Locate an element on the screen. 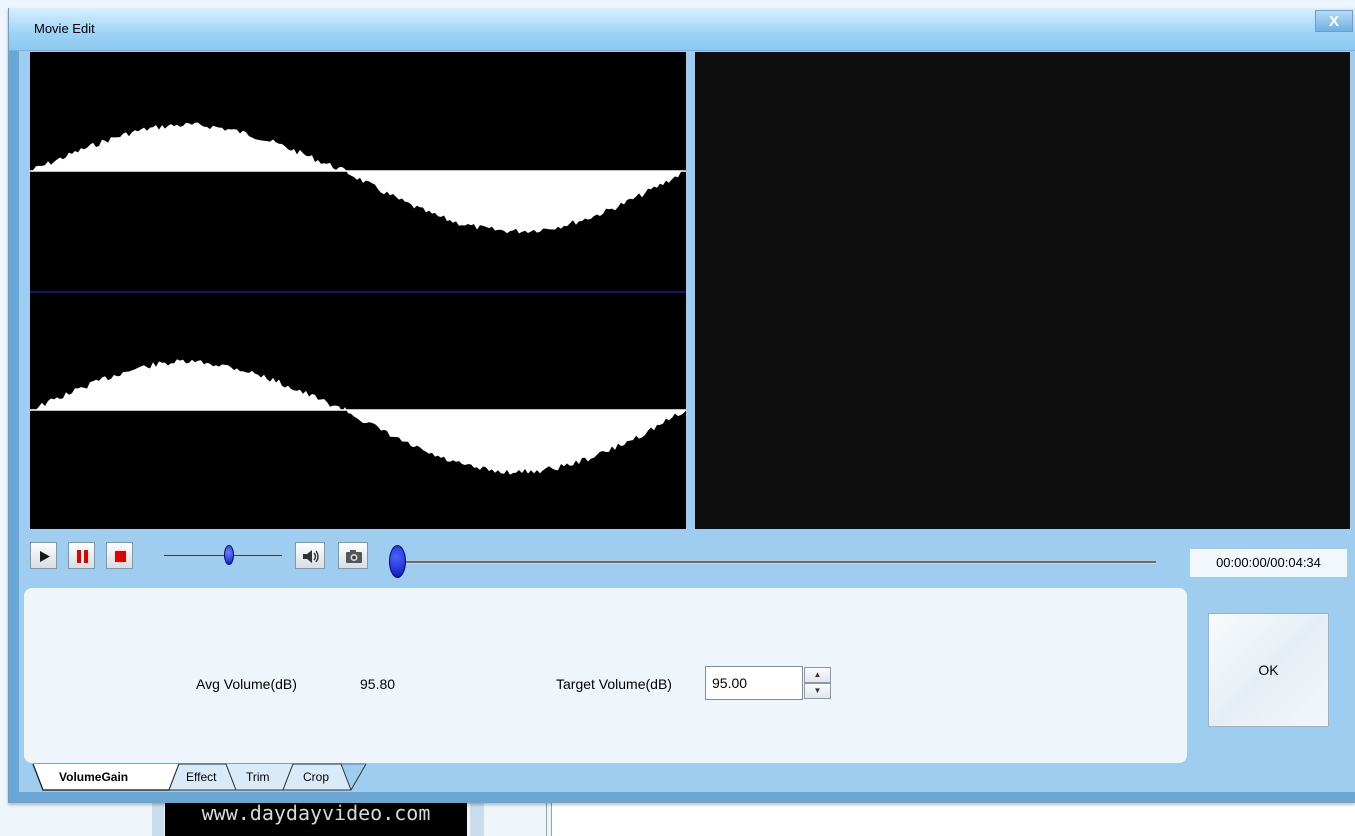 The height and width of the screenshot is (836, 1355). stop-button is located at coordinates (119, 555).